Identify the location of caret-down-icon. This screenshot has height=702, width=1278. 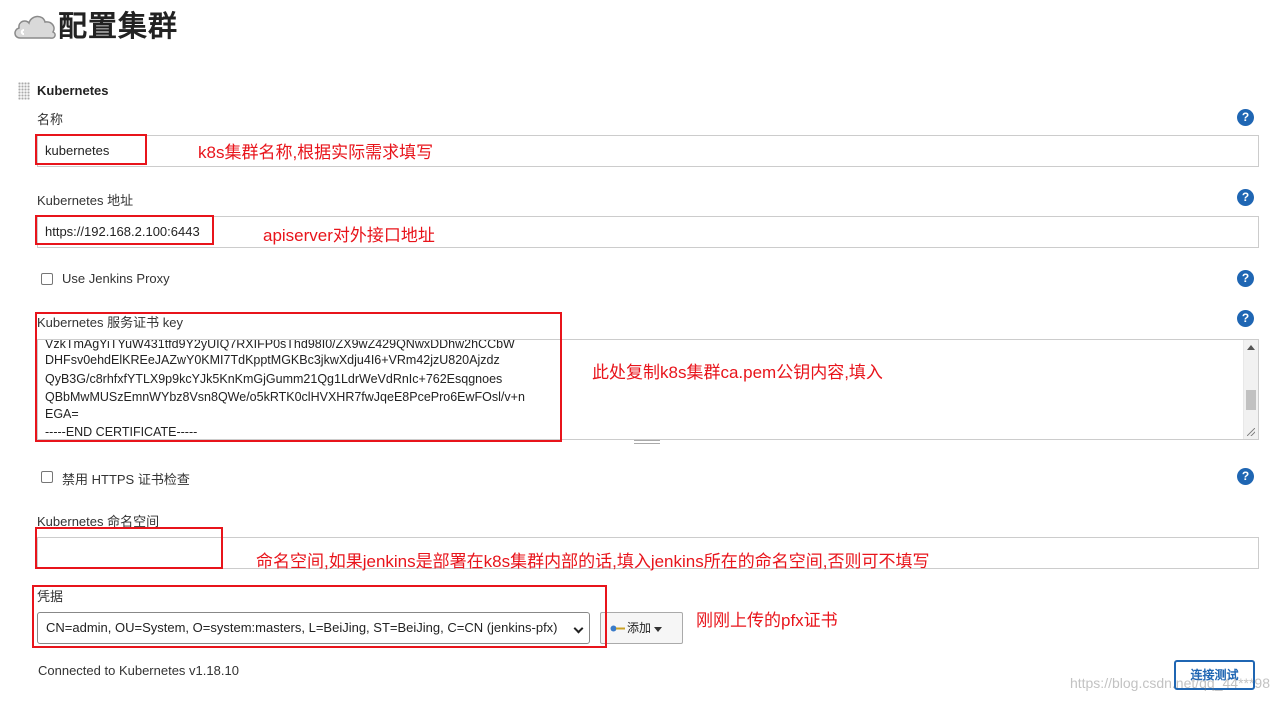
(658, 629).